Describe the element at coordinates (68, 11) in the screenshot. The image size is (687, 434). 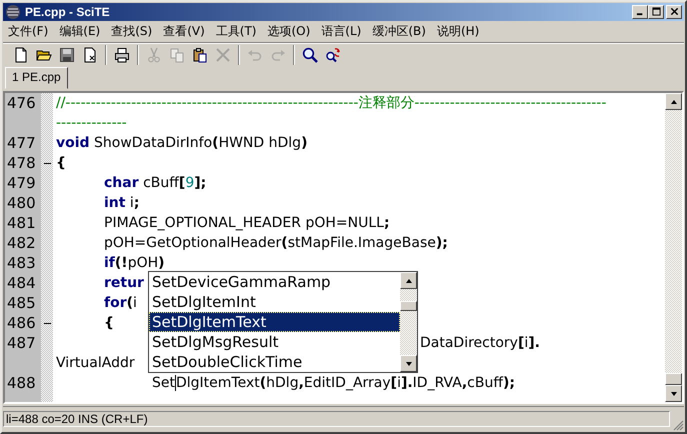
I see `window-title: PE.cpp - SciTE` at that location.